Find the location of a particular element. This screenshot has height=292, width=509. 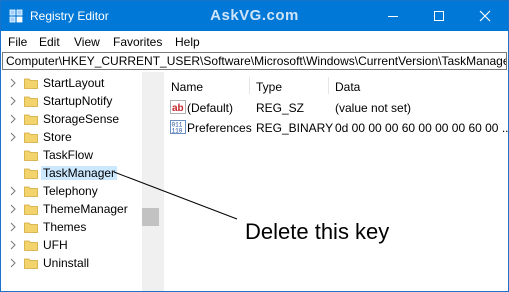

value-row-default: ab (Default) REG_SZ (value not set) is located at coordinates (336, 107).